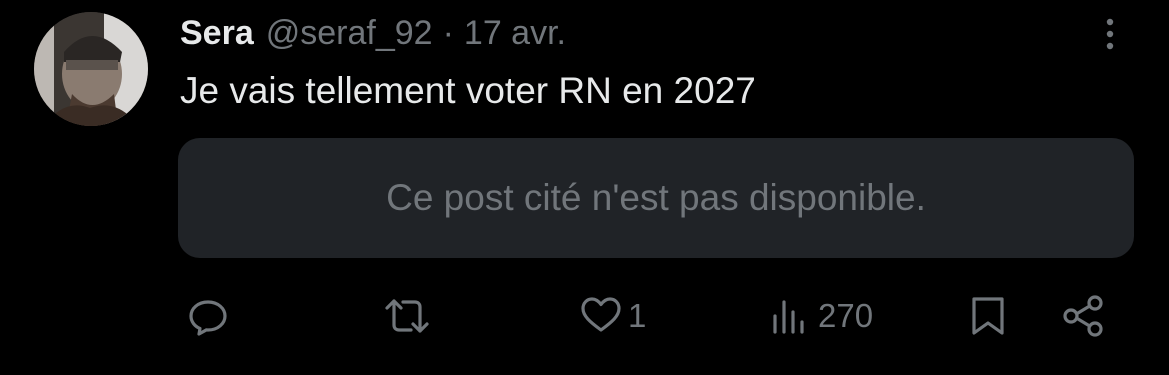 The width and height of the screenshot is (1169, 375). I want to click on reply-button, so click(208, 316).